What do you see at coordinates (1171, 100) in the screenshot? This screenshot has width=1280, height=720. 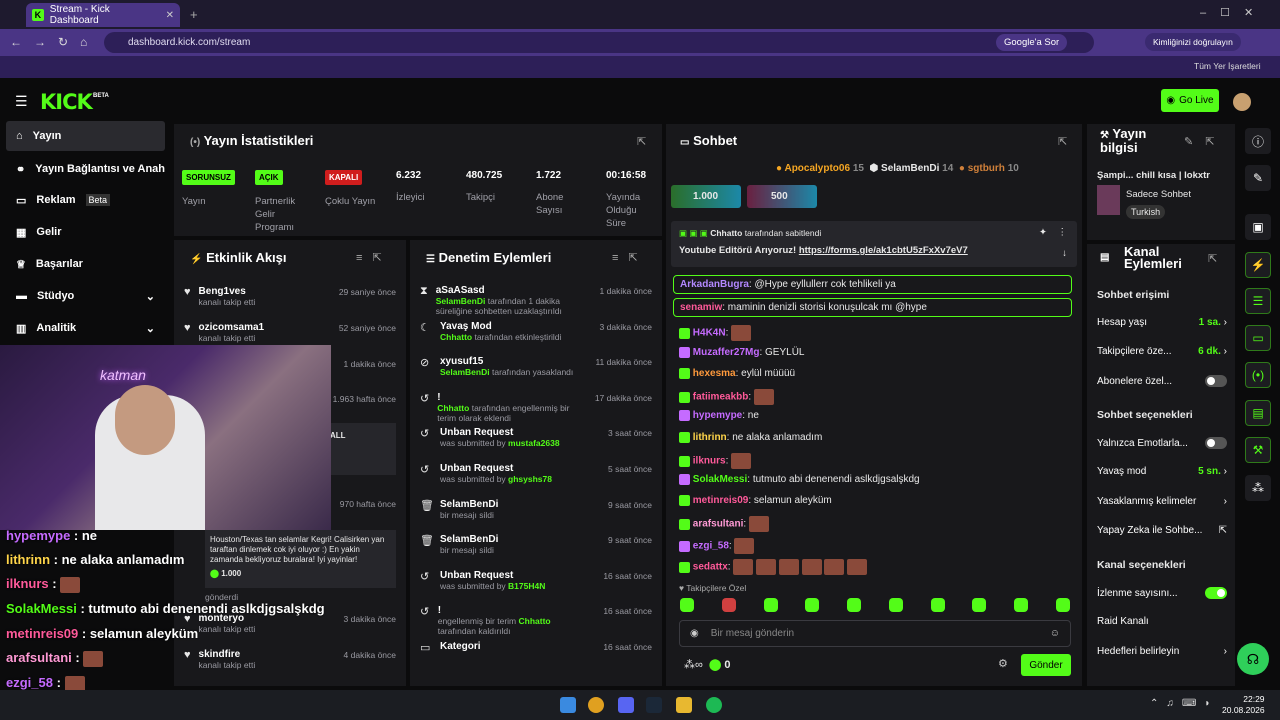 I see `go-live-icon: ◉` at bounding box center [1171, 100].